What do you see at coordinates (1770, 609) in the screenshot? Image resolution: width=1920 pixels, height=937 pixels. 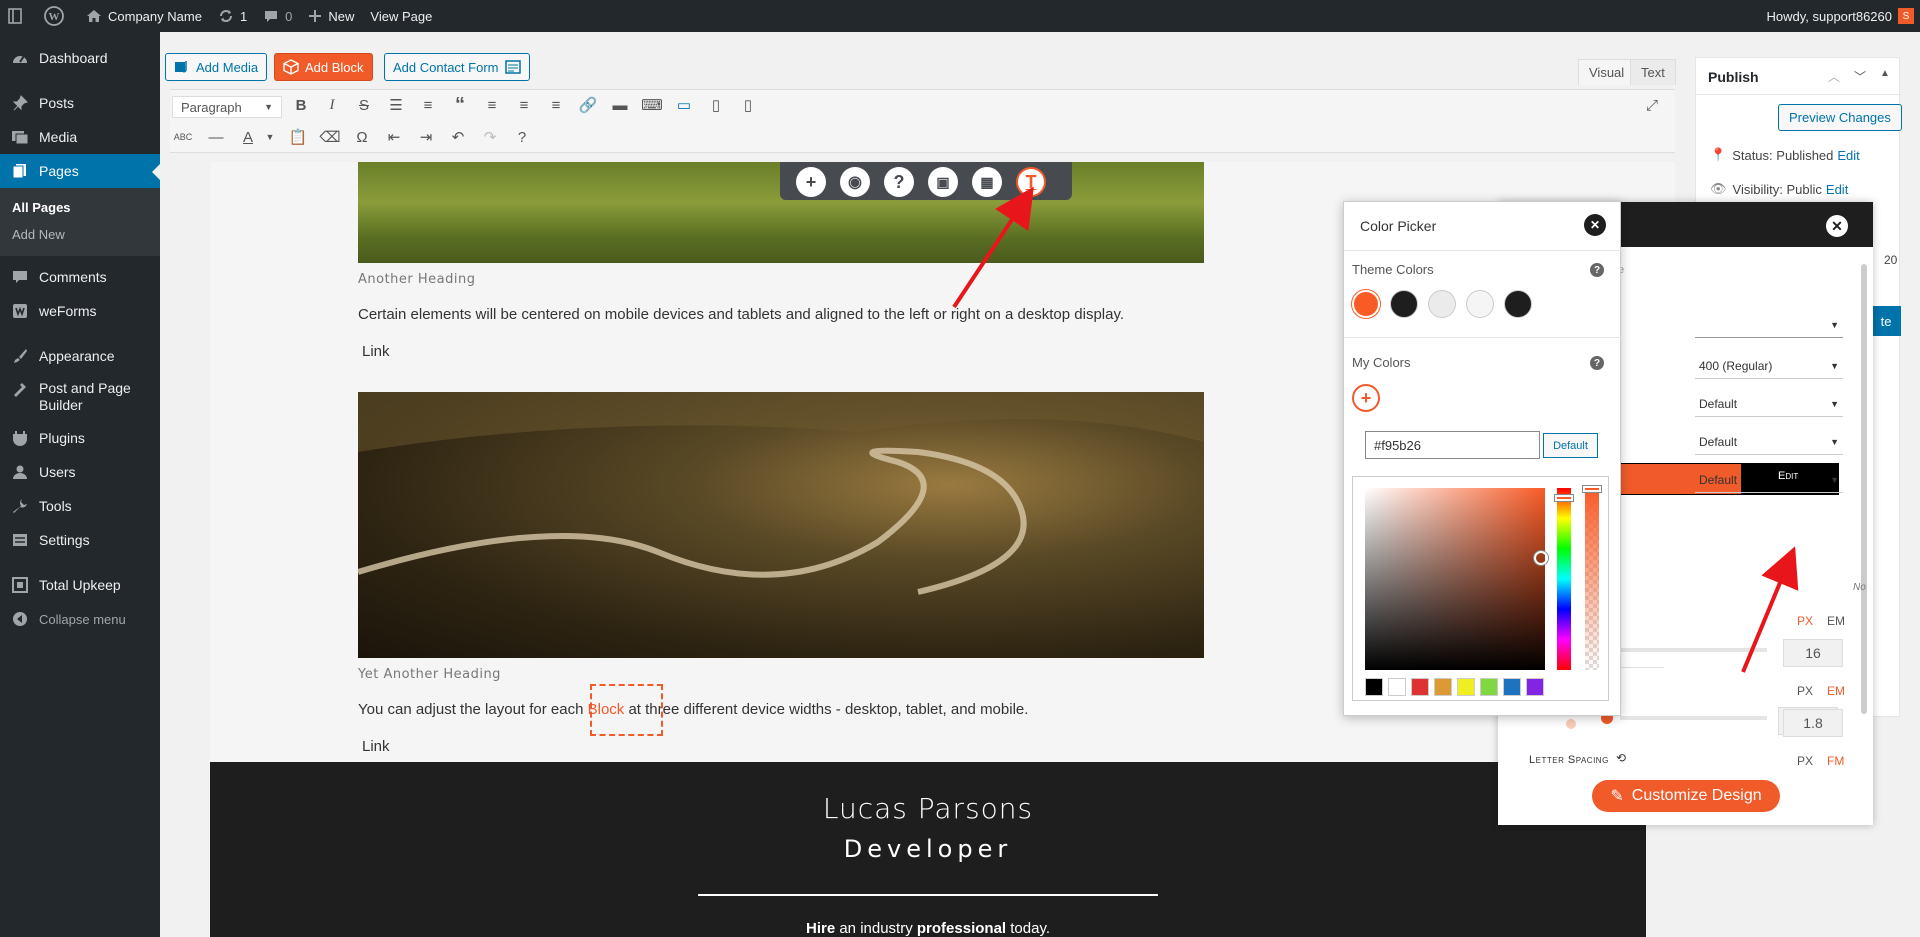 I see `arrow-to-edit-button` at bounding box center [1770, 609].